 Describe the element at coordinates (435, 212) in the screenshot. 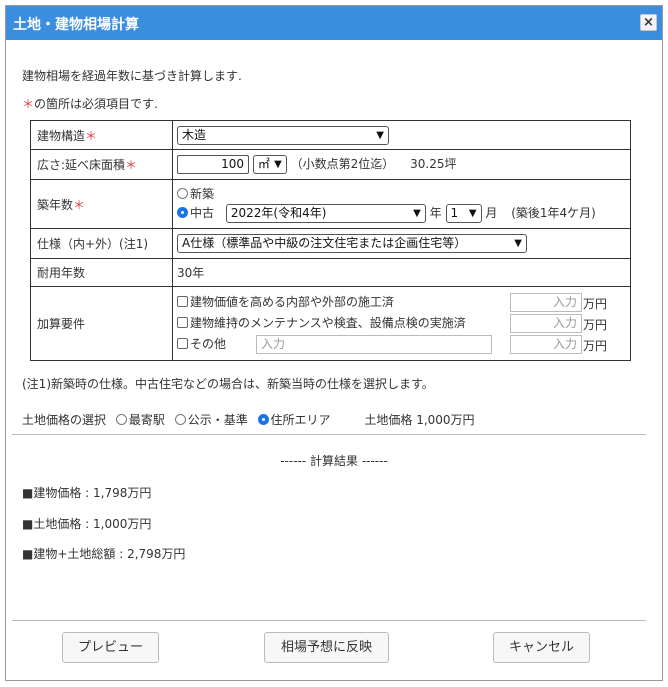

I see `year-suffix: 年` at that location.